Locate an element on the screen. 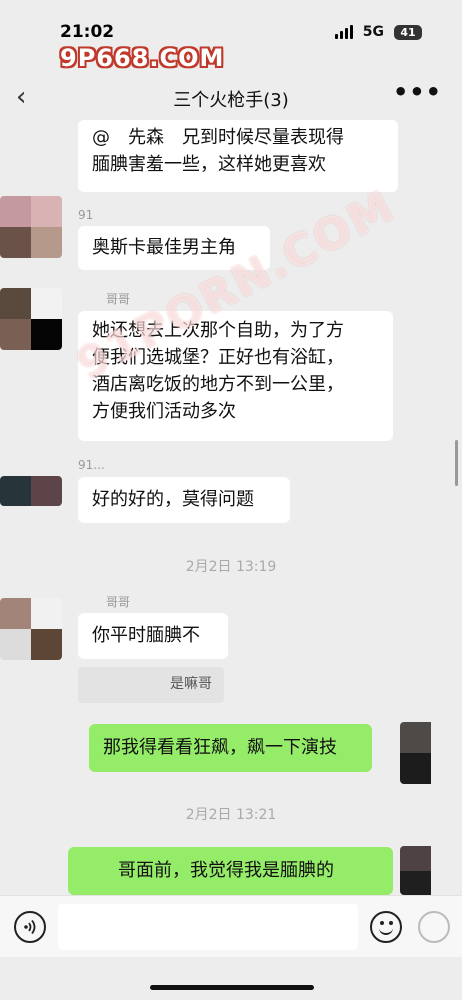  chat-header: ‹ 三个火枪手(3) ••• is located at coordinates (231, 96).